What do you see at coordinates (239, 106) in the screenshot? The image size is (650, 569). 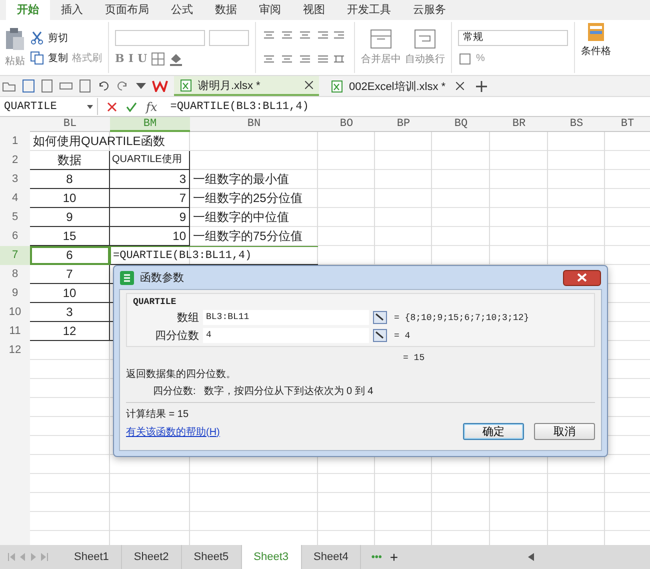 I see `formula-field: =QUARTILE(BL3:BL11,4)` at bounding box center [239, 106].